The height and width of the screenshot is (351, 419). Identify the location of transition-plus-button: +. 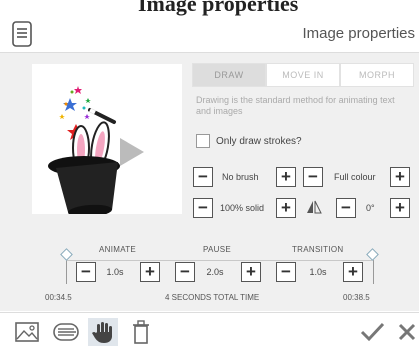
(353, 272).